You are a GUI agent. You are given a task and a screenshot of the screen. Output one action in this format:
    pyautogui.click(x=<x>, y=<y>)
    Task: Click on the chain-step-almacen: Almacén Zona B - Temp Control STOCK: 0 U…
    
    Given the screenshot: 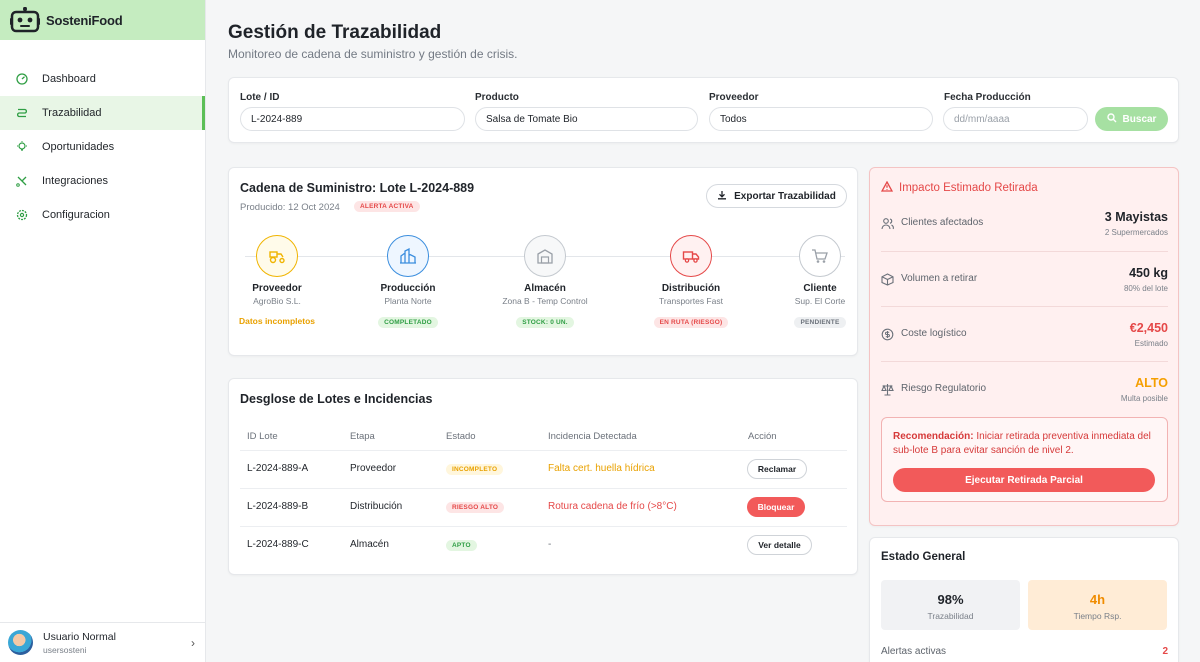 What is the action you would take?
    pyautogui.click(x=545, y=282)
    